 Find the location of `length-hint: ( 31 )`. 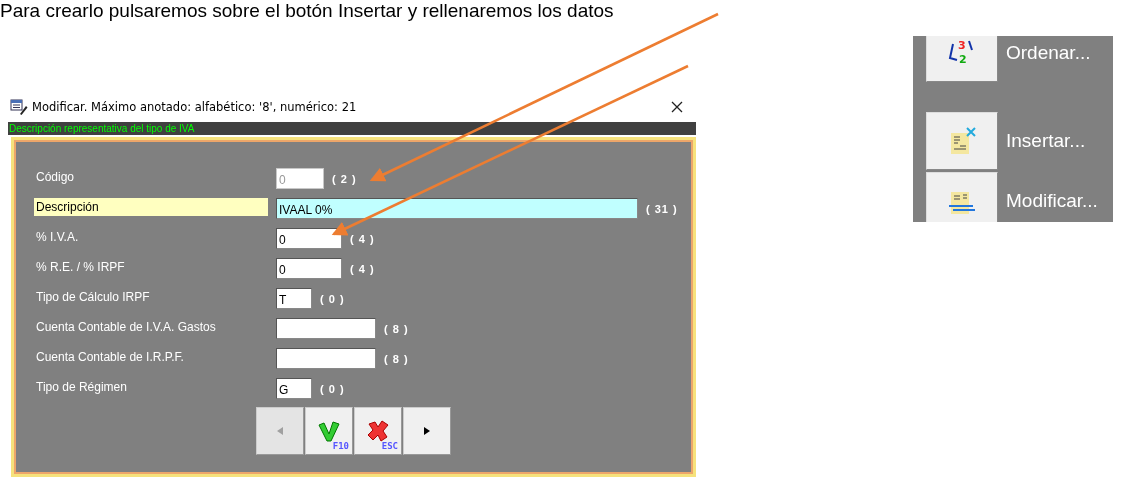

length-hint: ( 31 ) is located at coordinates (662, 208).